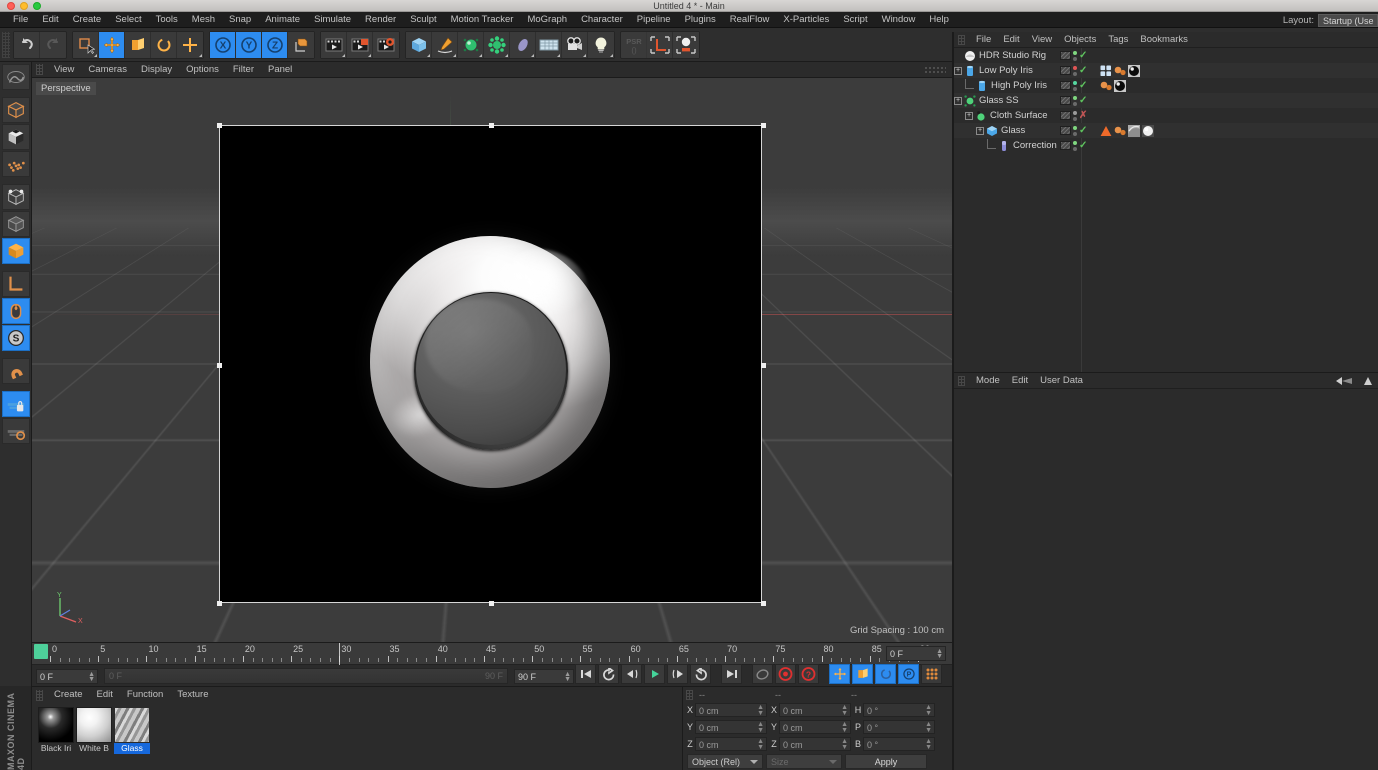 The width and height of the screenshot is (1378, 770). Describe the element at coordinates (585, 674) in the screenshot. I see `goto-start-button` at that location.